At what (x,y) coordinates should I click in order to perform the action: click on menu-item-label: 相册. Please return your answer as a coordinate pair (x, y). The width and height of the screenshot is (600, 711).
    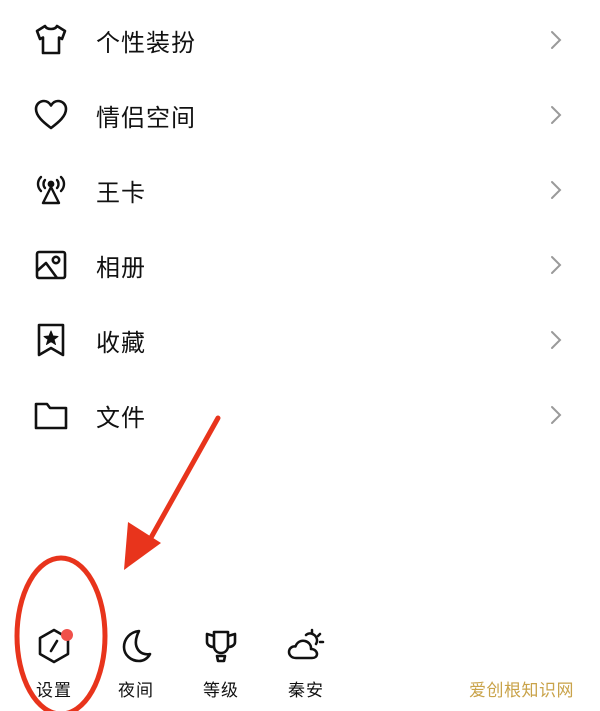
    Looking at the image, I should click on (121, 267).